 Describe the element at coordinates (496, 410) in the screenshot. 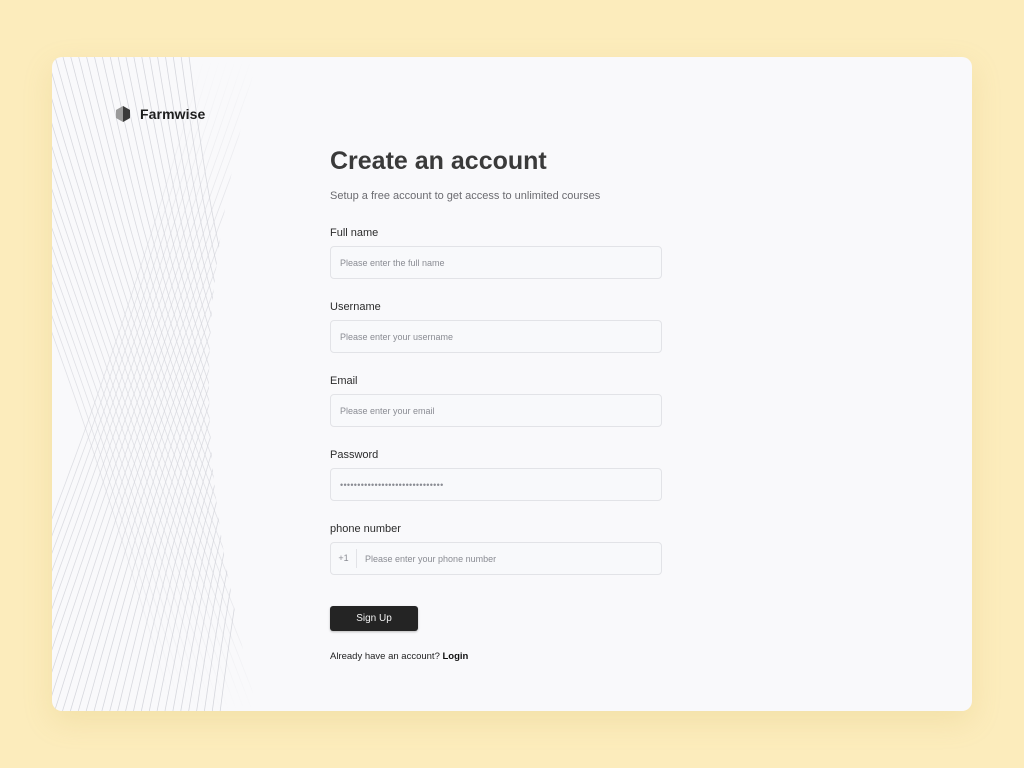

I see `email-input` at that location.